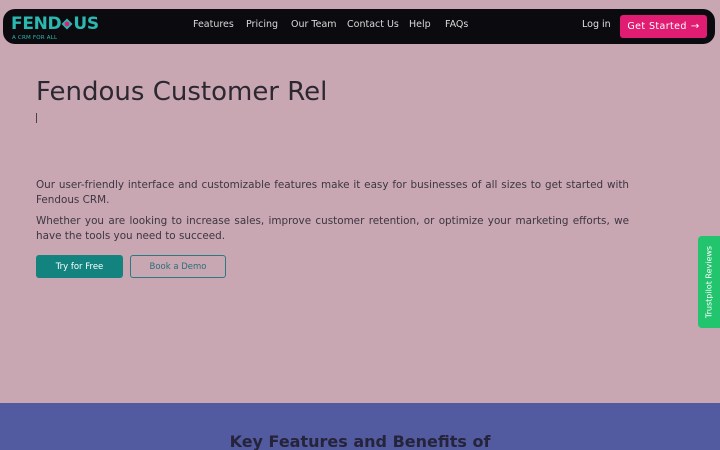 Image resolution: width=720 pixels, height=450 pixels. I want to click on features-section: Key Features and Benefits of, so click(360, 426).